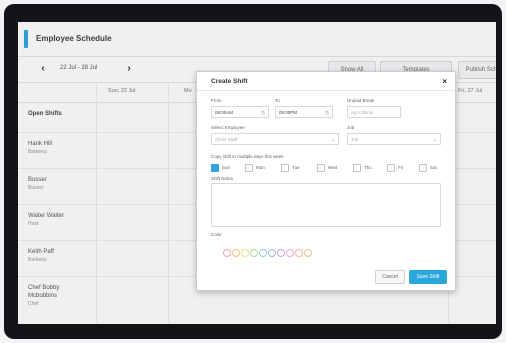 This screenshot has height=343, width=506. What do you see at coordinates (355, 139) in the screenshot?
I see `job-select-value: Job` at bounding box center [355, 139].